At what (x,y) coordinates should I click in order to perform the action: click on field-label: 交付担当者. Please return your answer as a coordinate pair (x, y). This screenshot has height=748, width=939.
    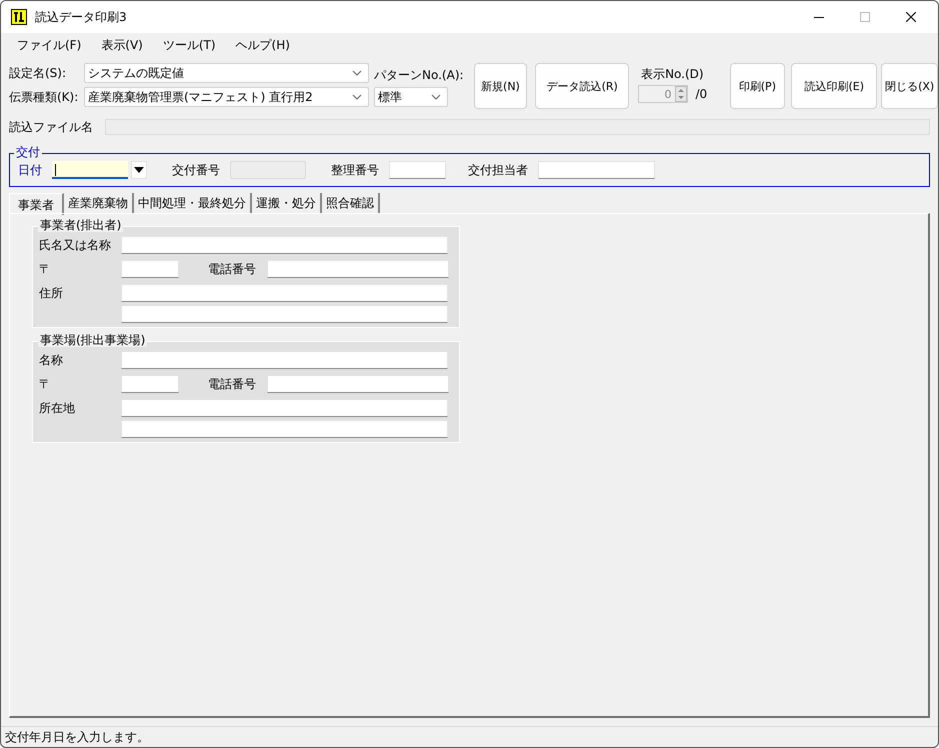
    Looking at the image, I should click on (498, 170).